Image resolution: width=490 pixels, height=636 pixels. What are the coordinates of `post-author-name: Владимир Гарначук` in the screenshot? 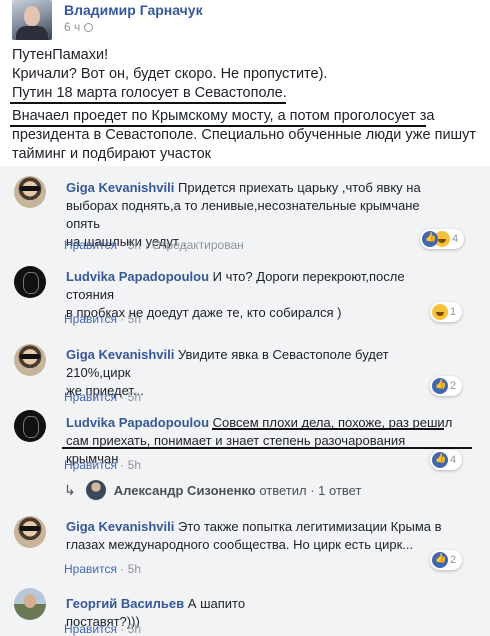 It's located at (133, 10).